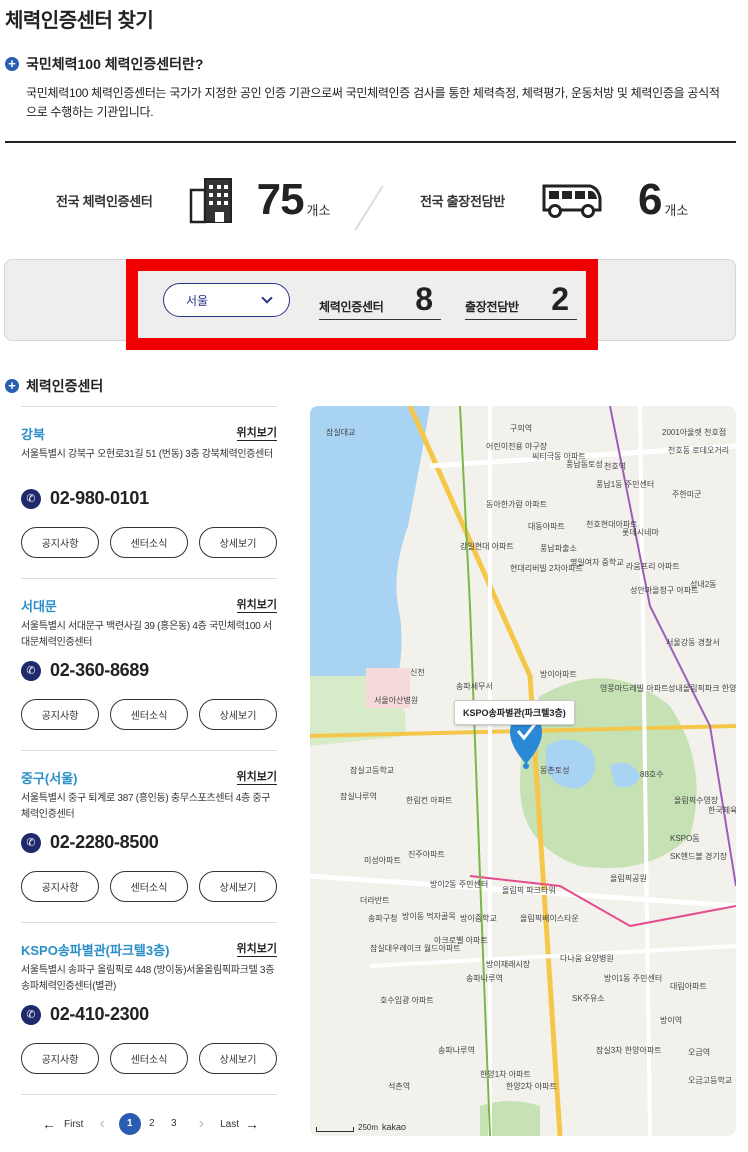 This screenshot has height=1152, width=748. Describe the element at coordinates (33, 433) in the screenshot. I see `center-name: 강북` at that location.